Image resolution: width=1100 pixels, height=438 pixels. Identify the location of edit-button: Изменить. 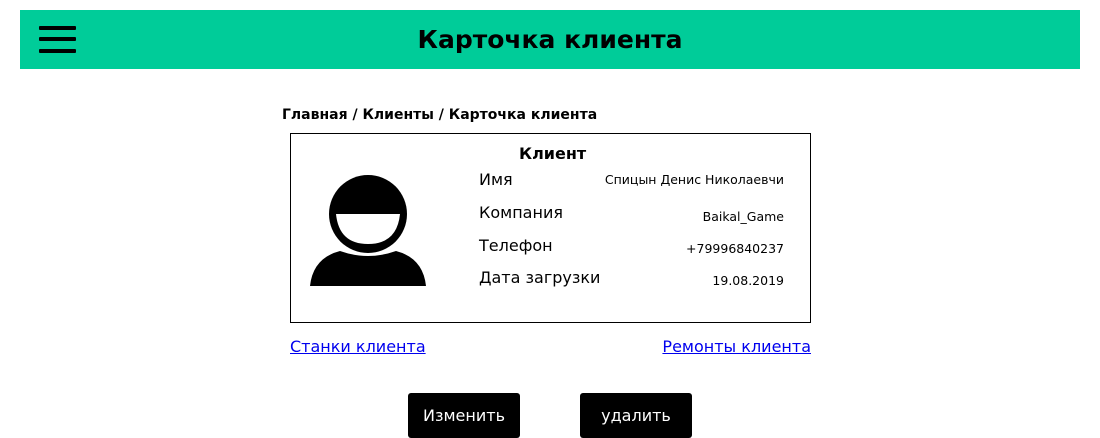
(464, 415).